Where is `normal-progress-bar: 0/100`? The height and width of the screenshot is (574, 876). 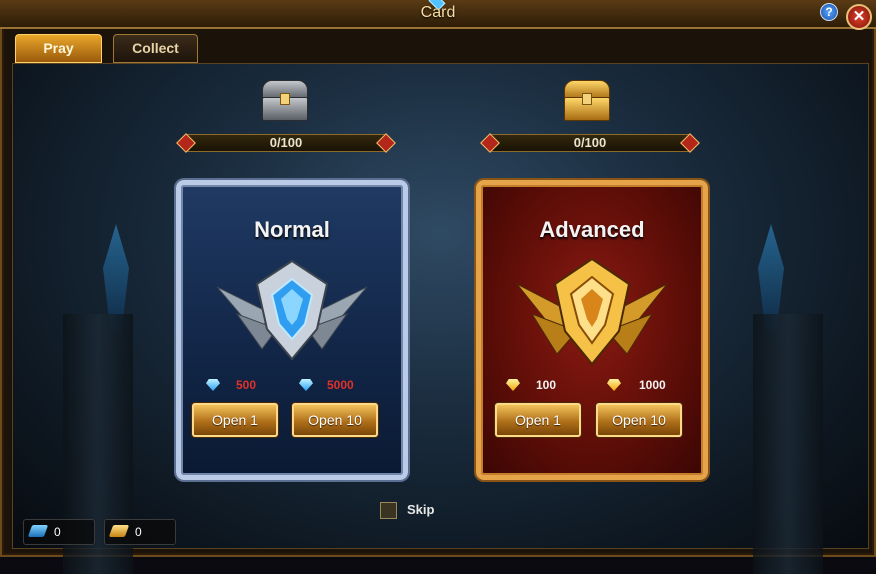
normal-progress-bar: 0/100 is located at coordinates (286, 143).